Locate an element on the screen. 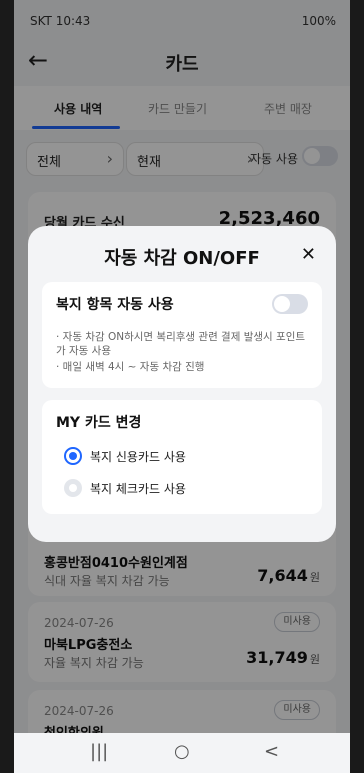 This screenshot has width=364, height=773. modal-title: 자동 차감 ON/OFF is located at coordinates (182, 258).